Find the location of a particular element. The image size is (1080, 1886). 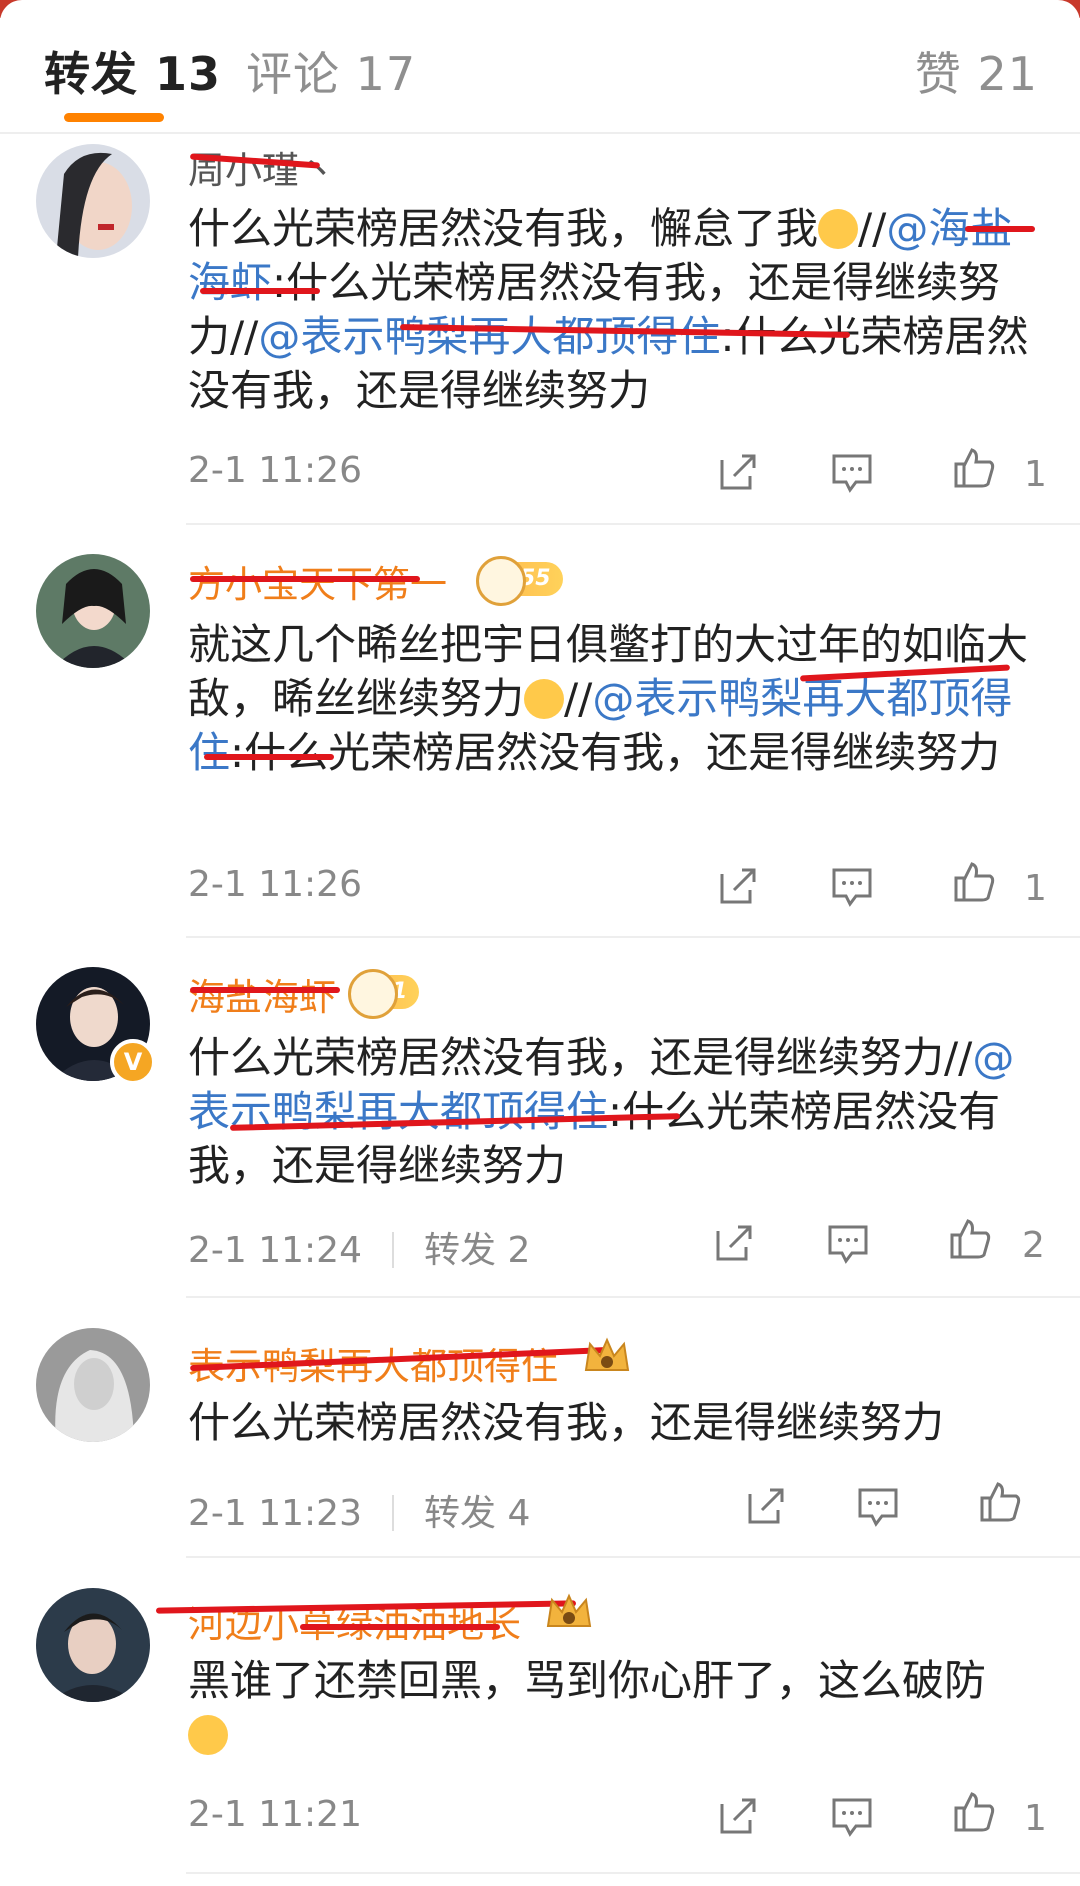

timestamp: 2-1 11:21 is located at coordinates (275, 1814).